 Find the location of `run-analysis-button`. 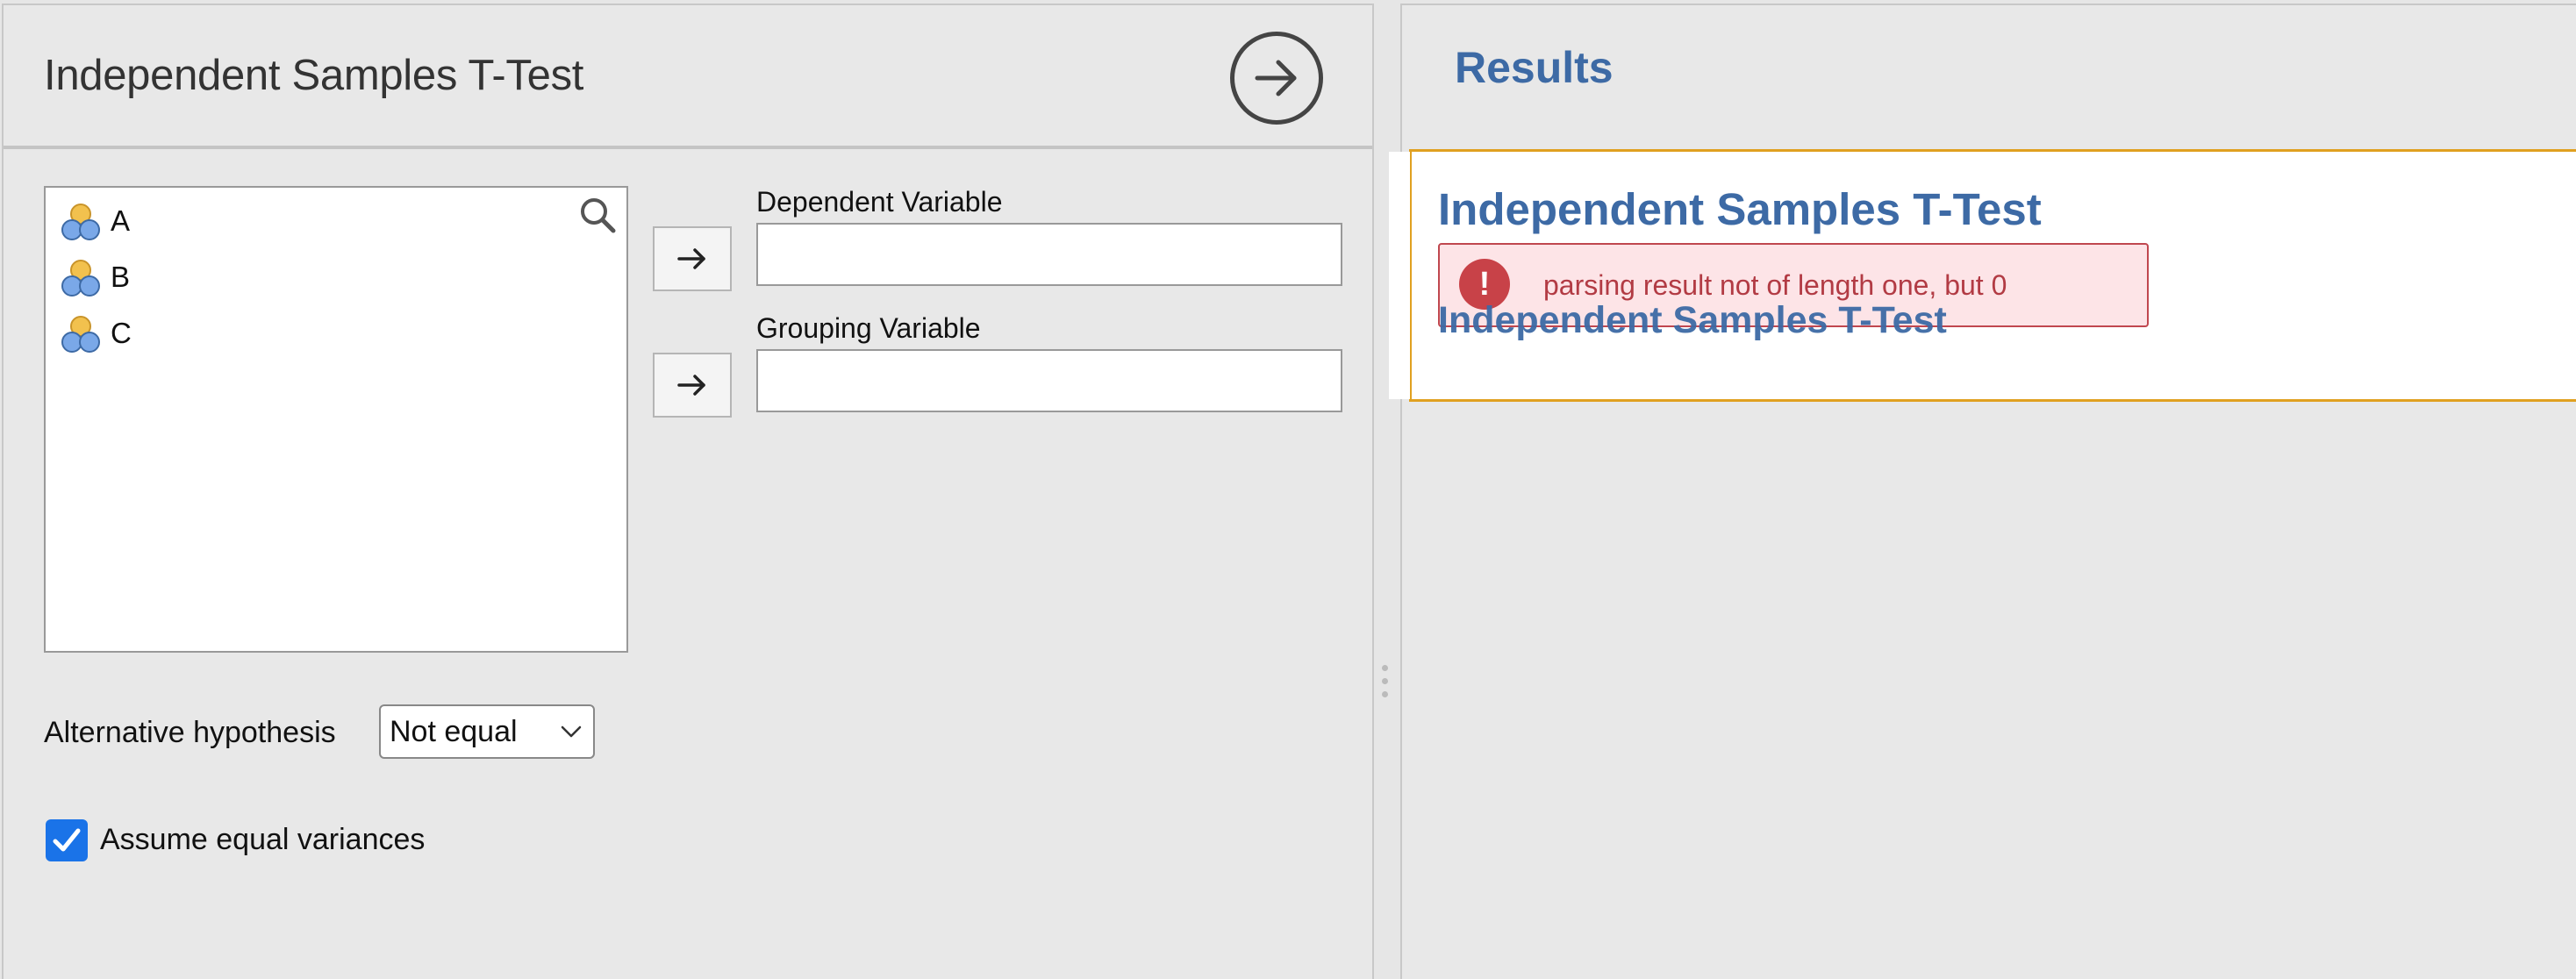

run-analysis-button is located at coordinates (1276, 78).